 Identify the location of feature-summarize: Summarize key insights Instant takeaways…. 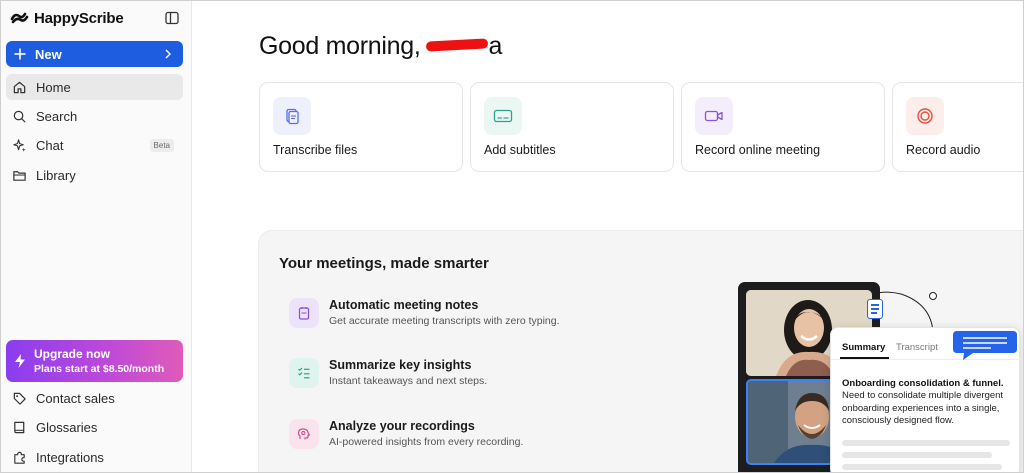
(459, 376).